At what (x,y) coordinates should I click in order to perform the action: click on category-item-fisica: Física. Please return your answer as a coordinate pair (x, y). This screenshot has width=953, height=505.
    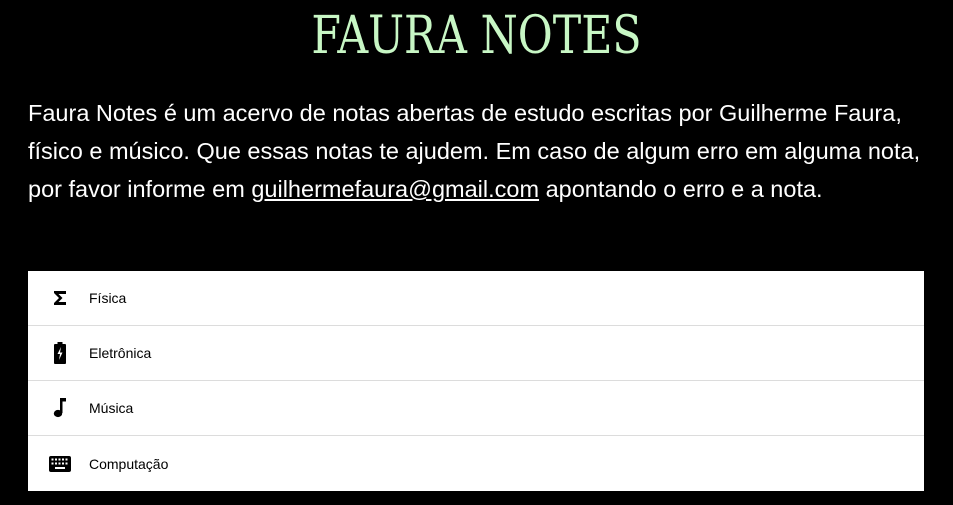
    Looking at the image, I should click on (476, 298).